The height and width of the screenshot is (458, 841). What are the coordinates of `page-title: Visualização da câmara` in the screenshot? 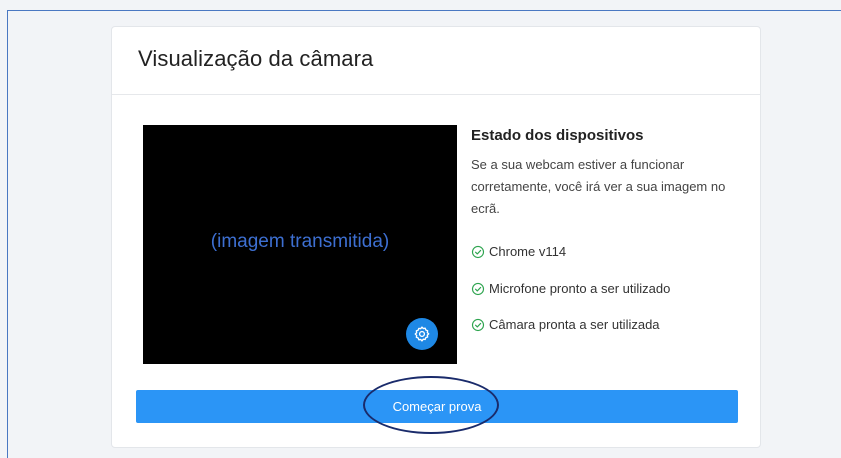 It's located at (256, 58).